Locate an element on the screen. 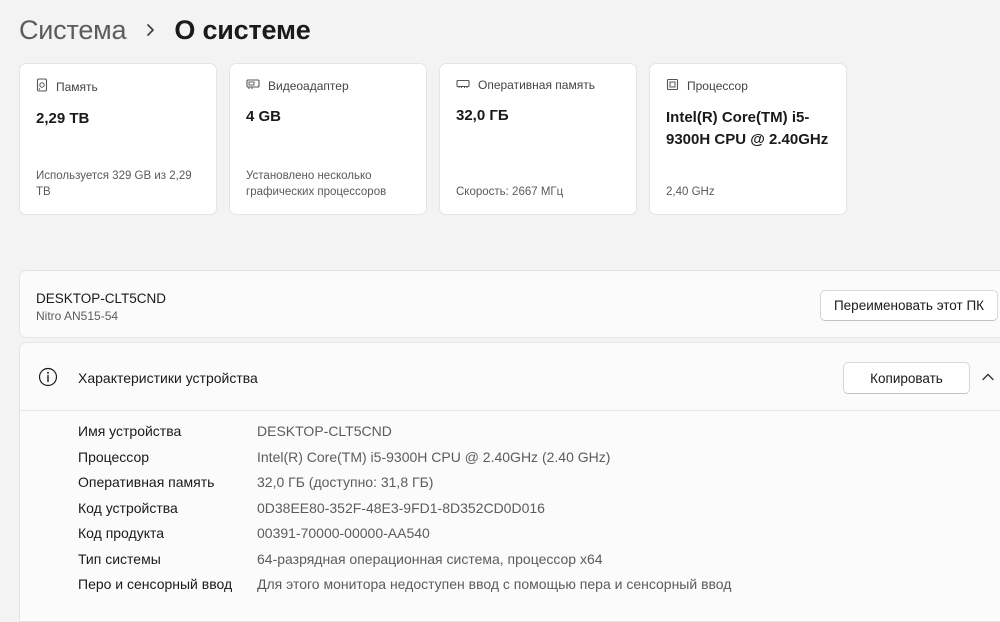  card-title: Видеоадаптер is located at coordinates (308, 85).